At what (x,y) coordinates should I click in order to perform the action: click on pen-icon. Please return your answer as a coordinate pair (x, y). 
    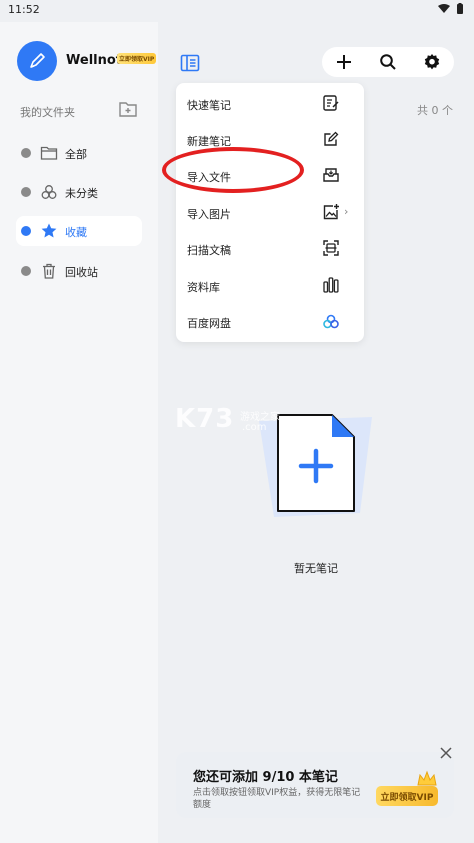
    Looking at the image, I should click on (37, 60).